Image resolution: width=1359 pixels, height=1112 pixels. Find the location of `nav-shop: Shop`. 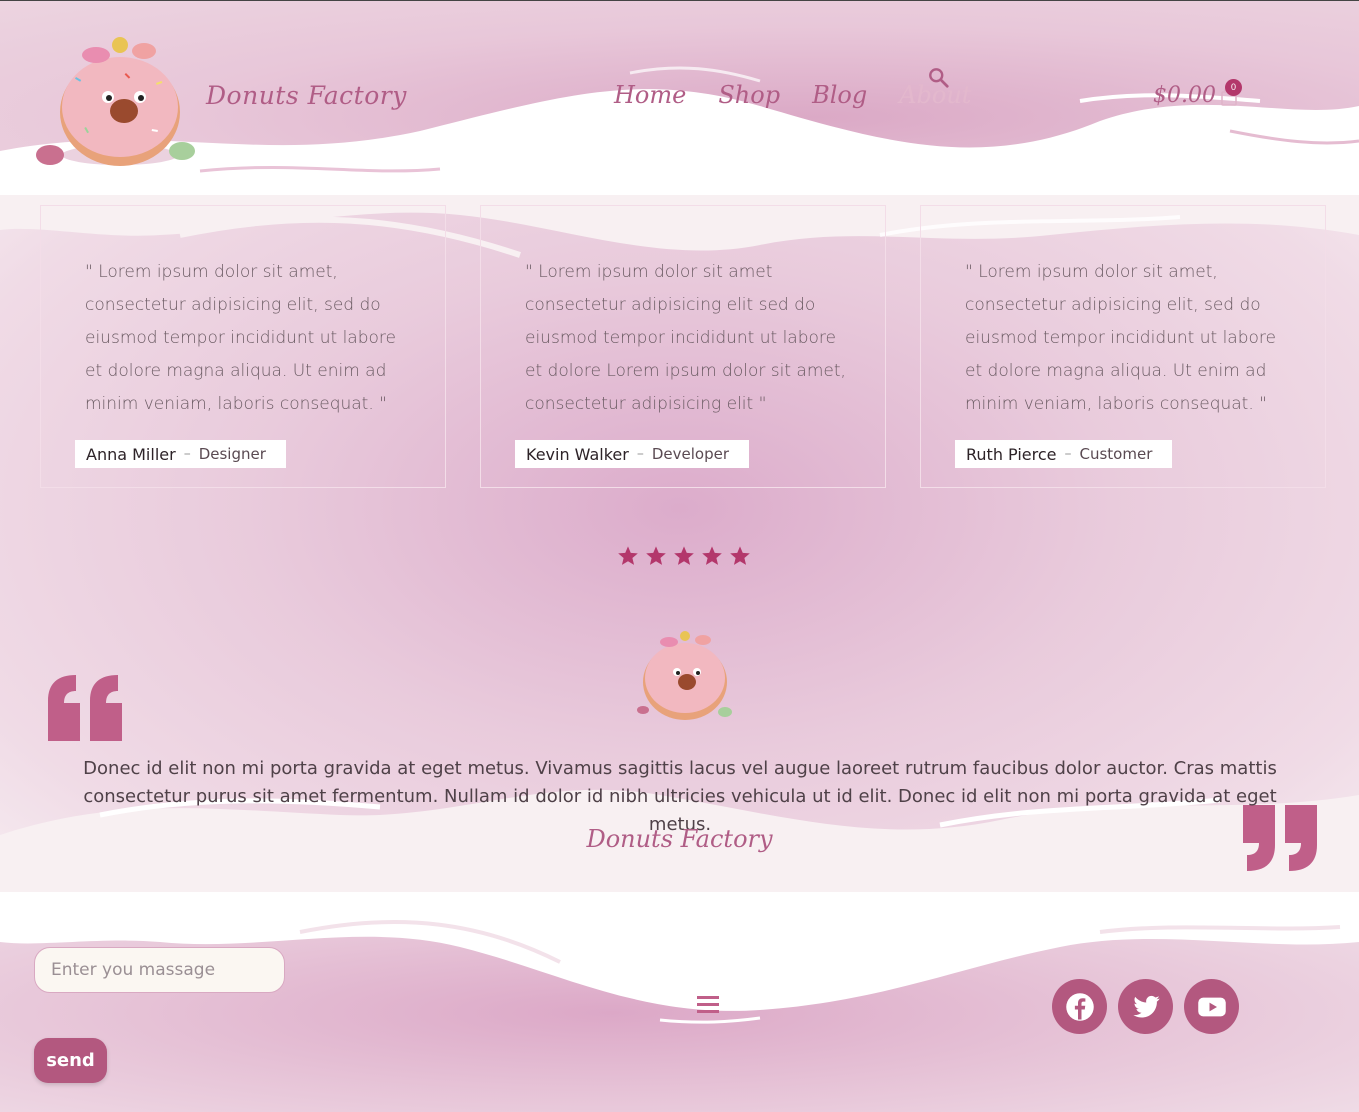

nav-shop: Shop is located at coordinates (749, 95).